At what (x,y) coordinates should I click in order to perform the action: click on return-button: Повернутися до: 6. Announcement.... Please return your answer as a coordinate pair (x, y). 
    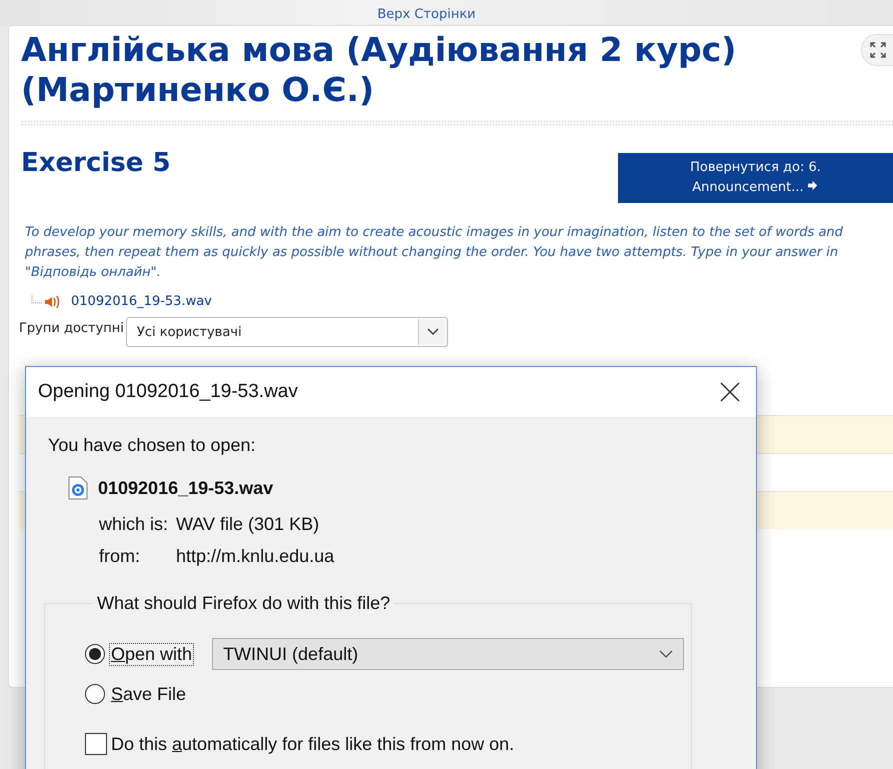
    Looking at the image, I should click on (755, 178).